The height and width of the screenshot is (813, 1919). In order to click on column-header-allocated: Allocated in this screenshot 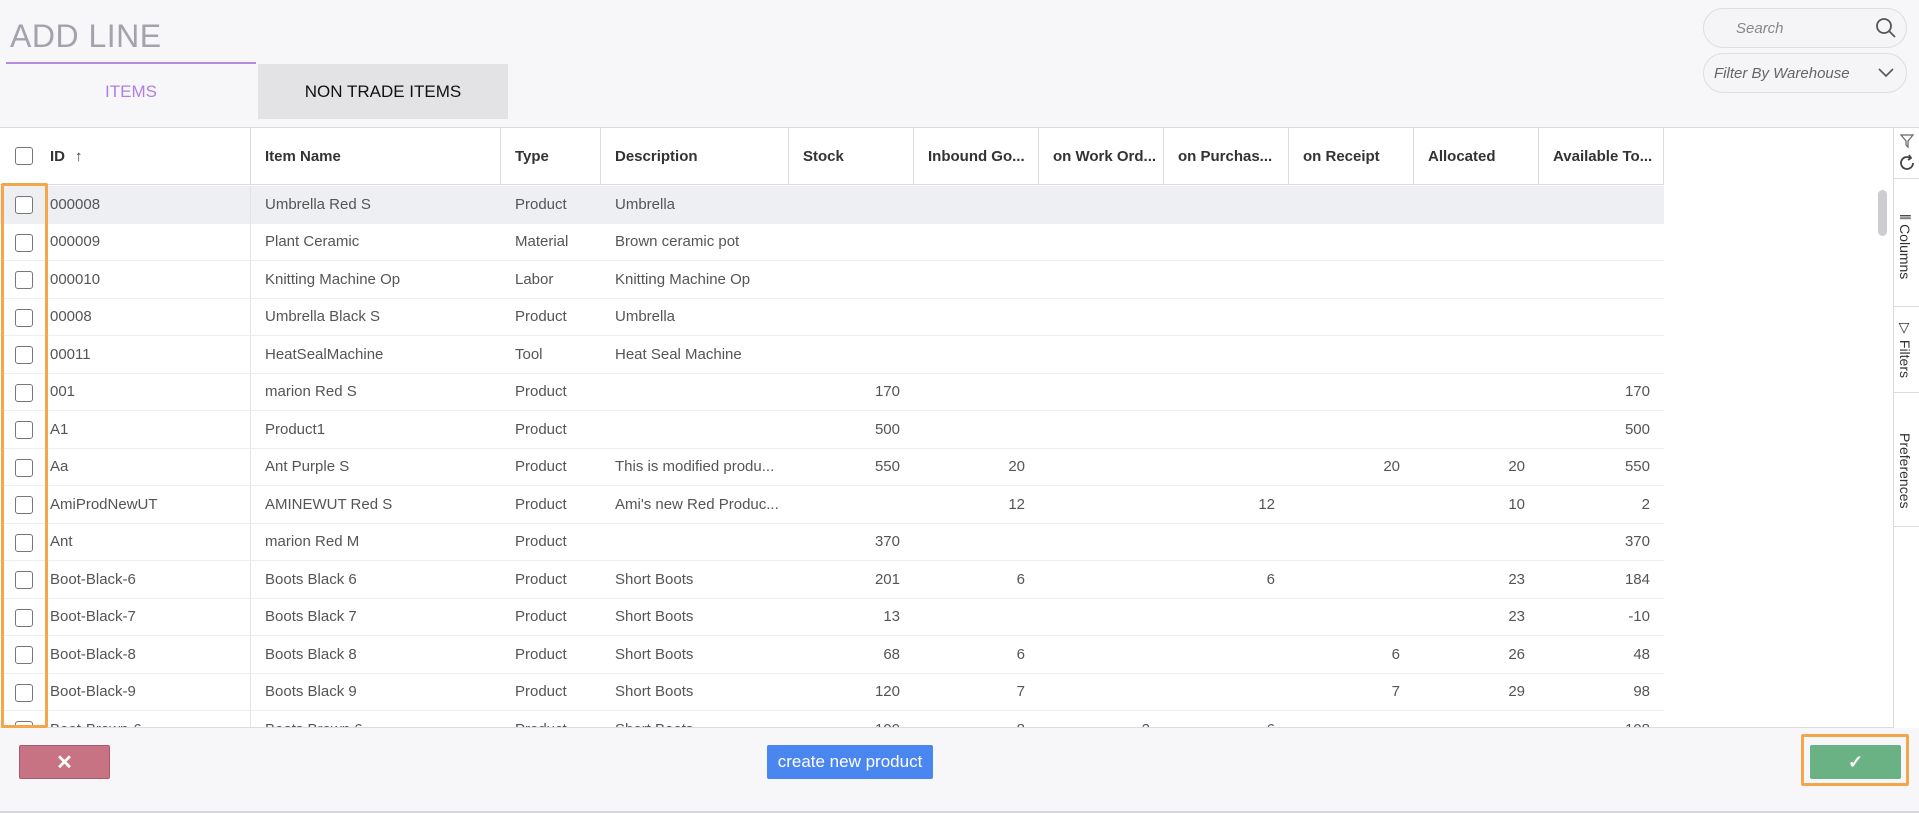, I will do `click(1476, 156)`.